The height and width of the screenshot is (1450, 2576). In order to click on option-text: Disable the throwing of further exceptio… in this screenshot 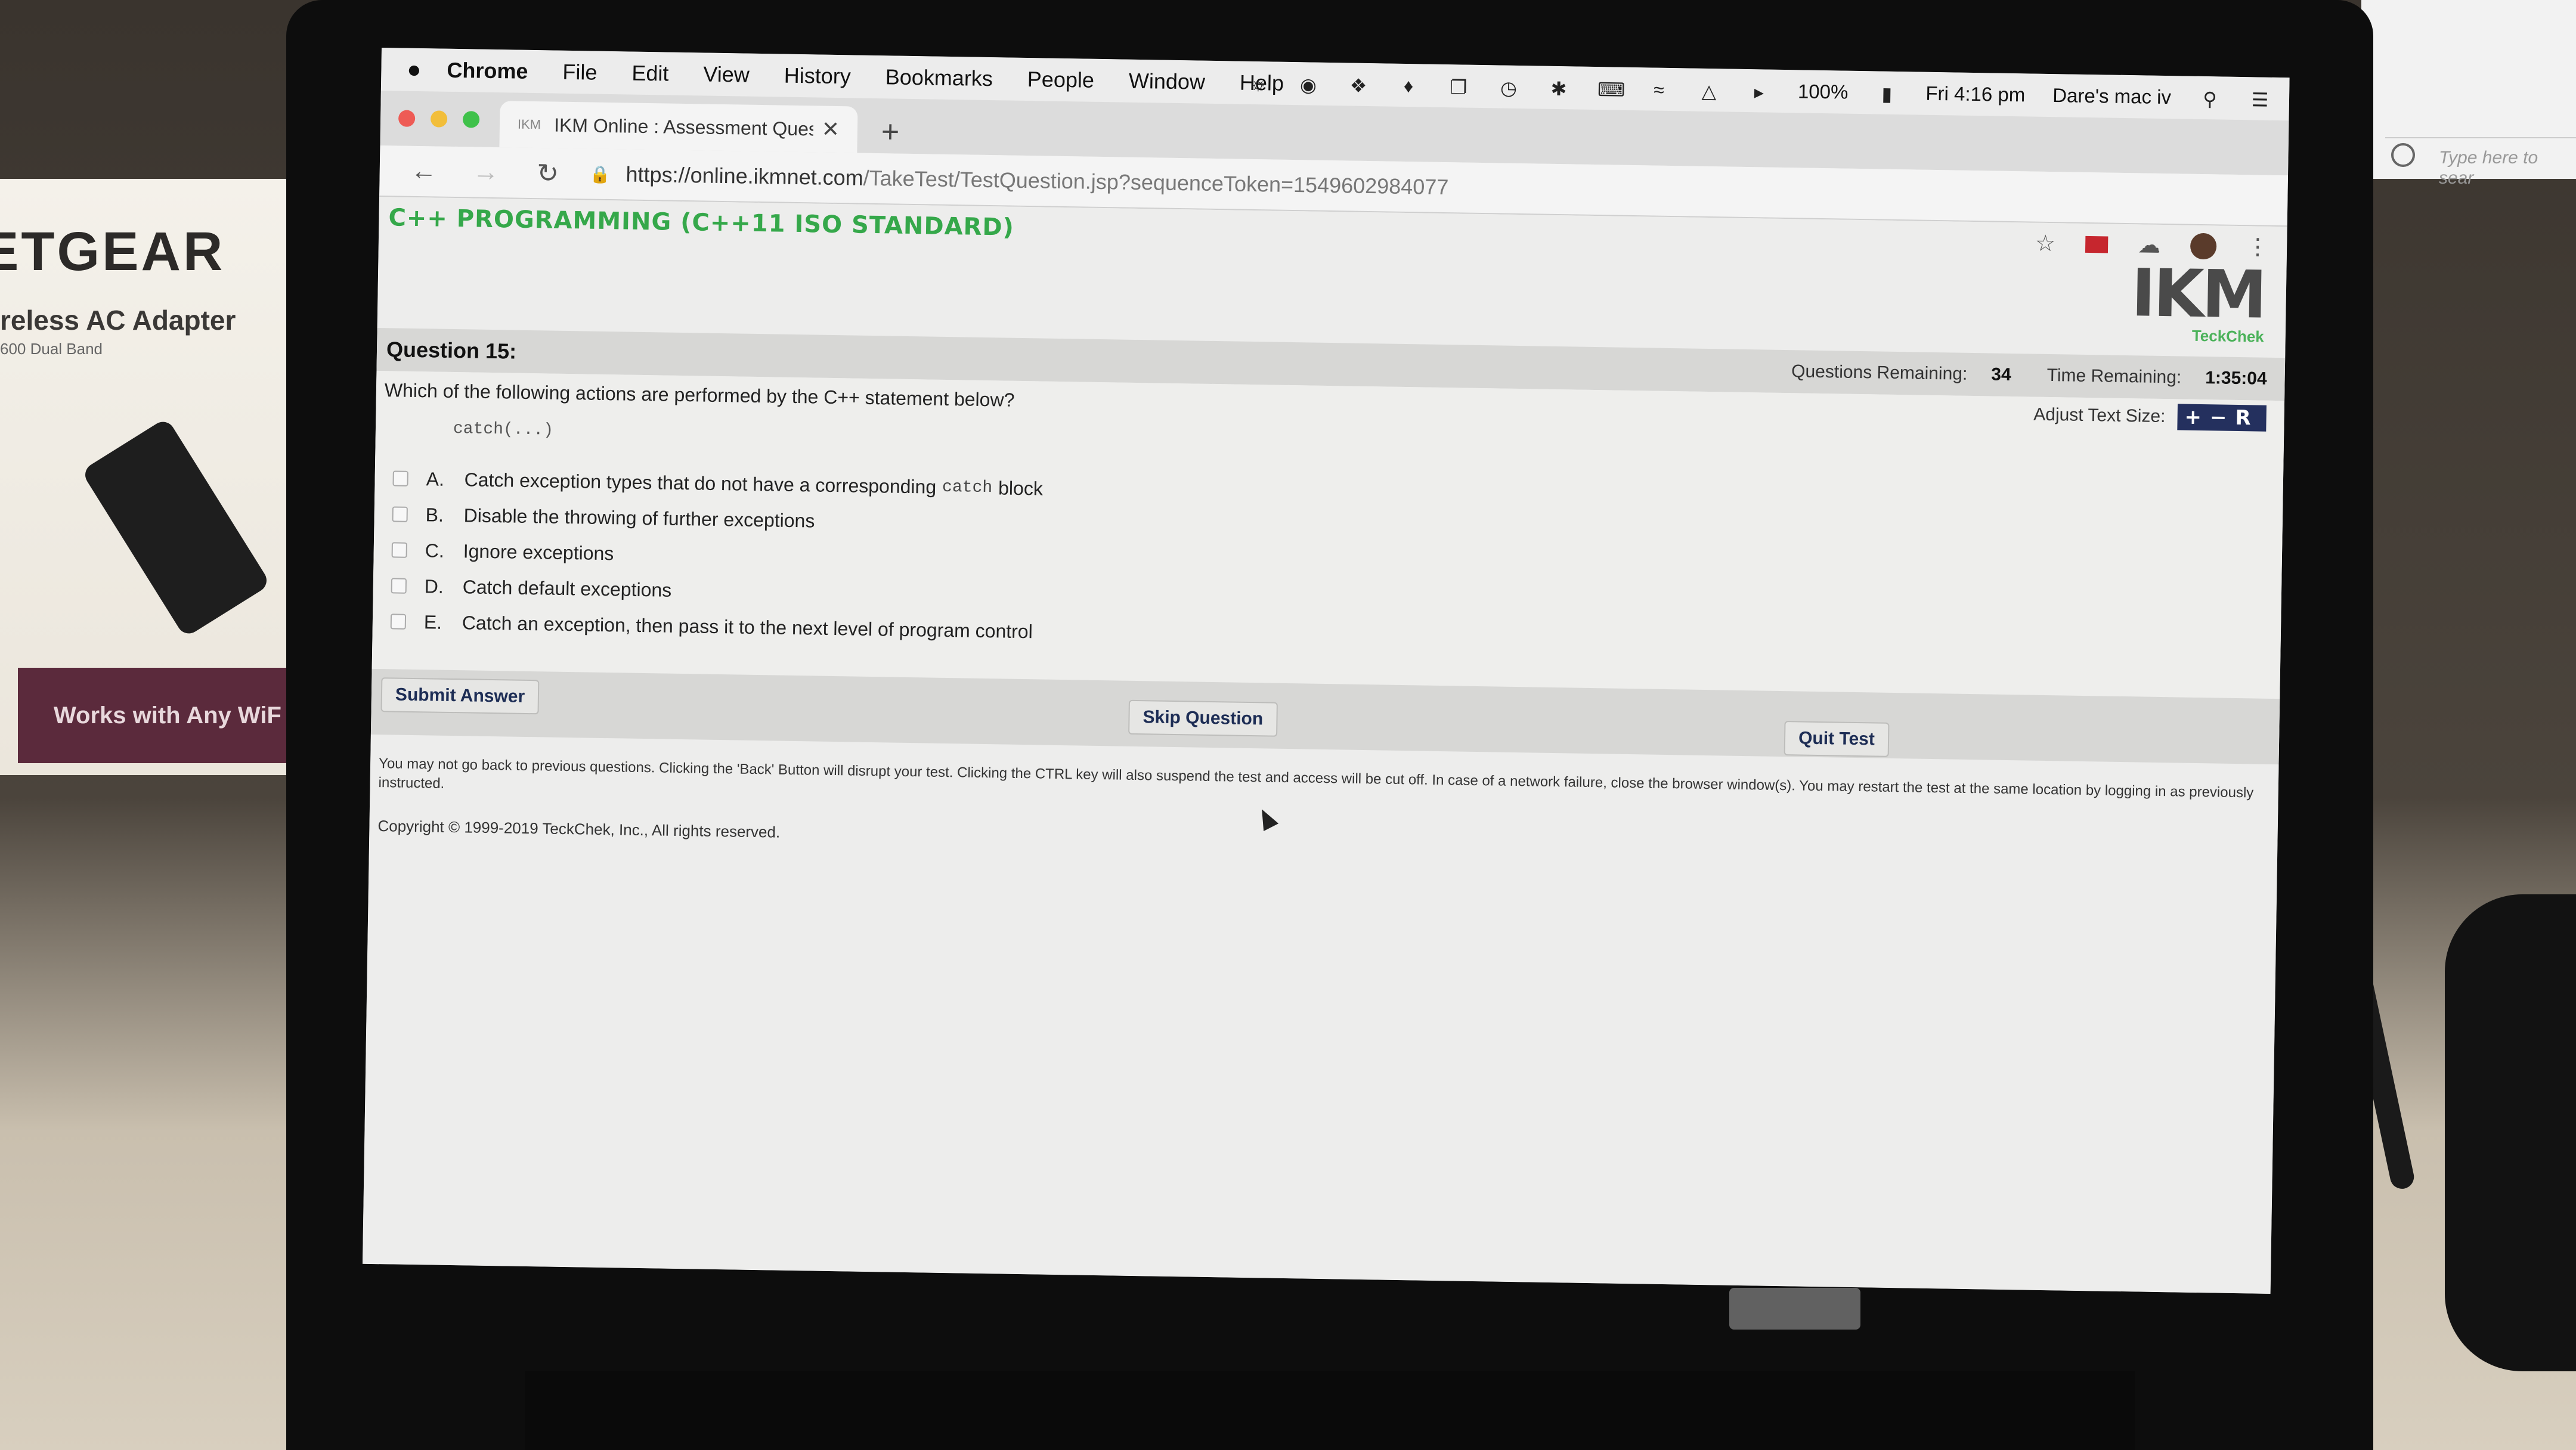, I will do `click(639, 518)`.